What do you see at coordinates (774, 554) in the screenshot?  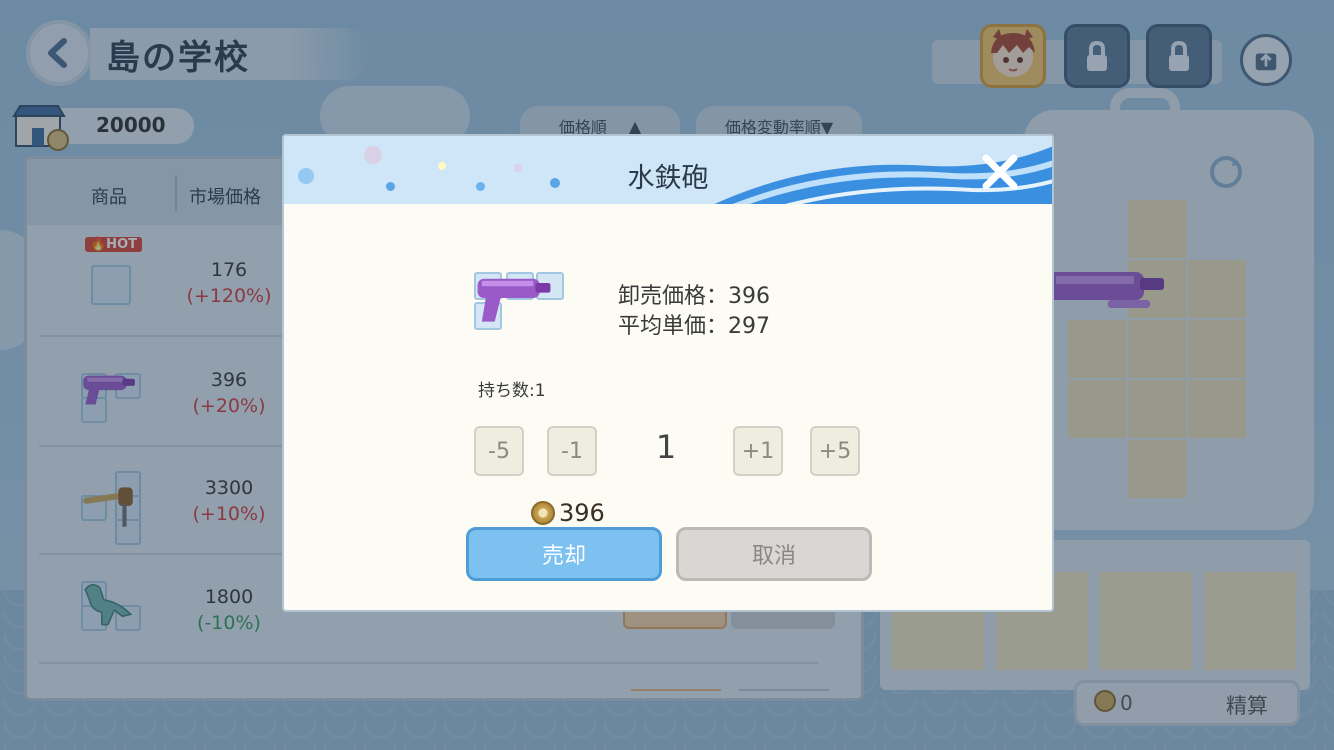 I see `cancel-button: 取消` at bounding box center [774, 554].